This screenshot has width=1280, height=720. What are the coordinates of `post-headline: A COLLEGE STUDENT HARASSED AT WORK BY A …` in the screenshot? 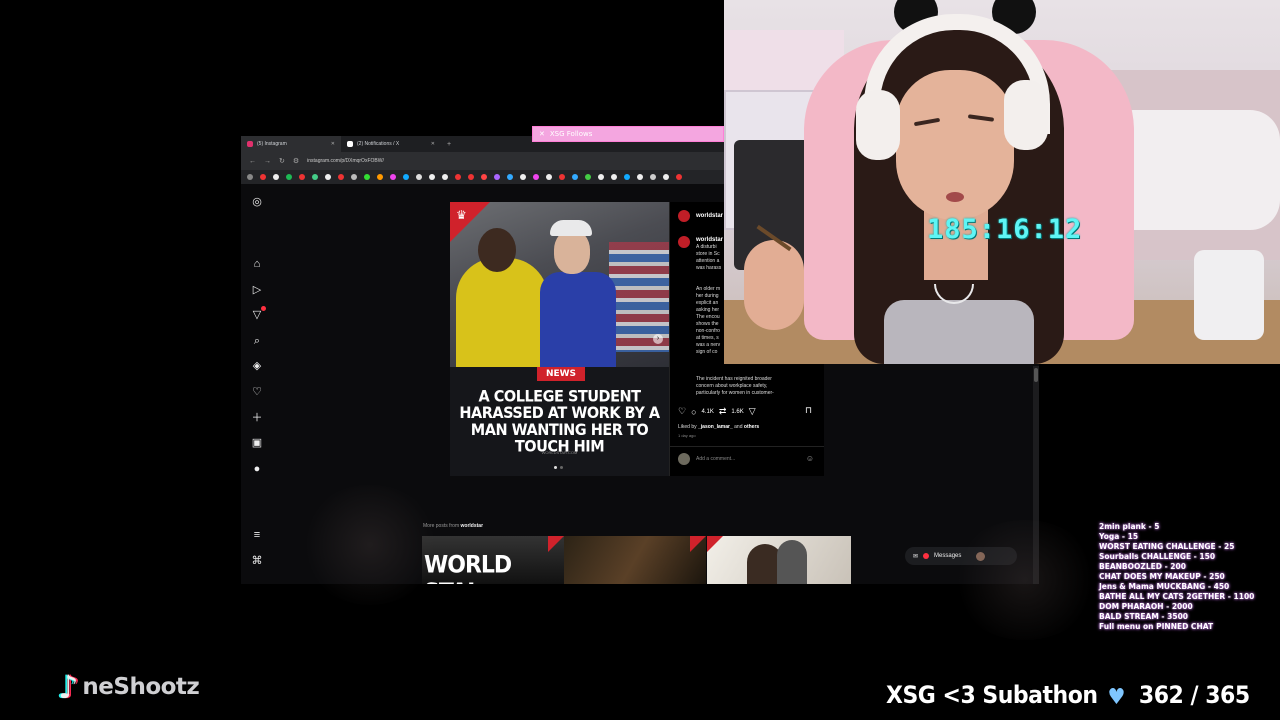 It's located at (559, 422).